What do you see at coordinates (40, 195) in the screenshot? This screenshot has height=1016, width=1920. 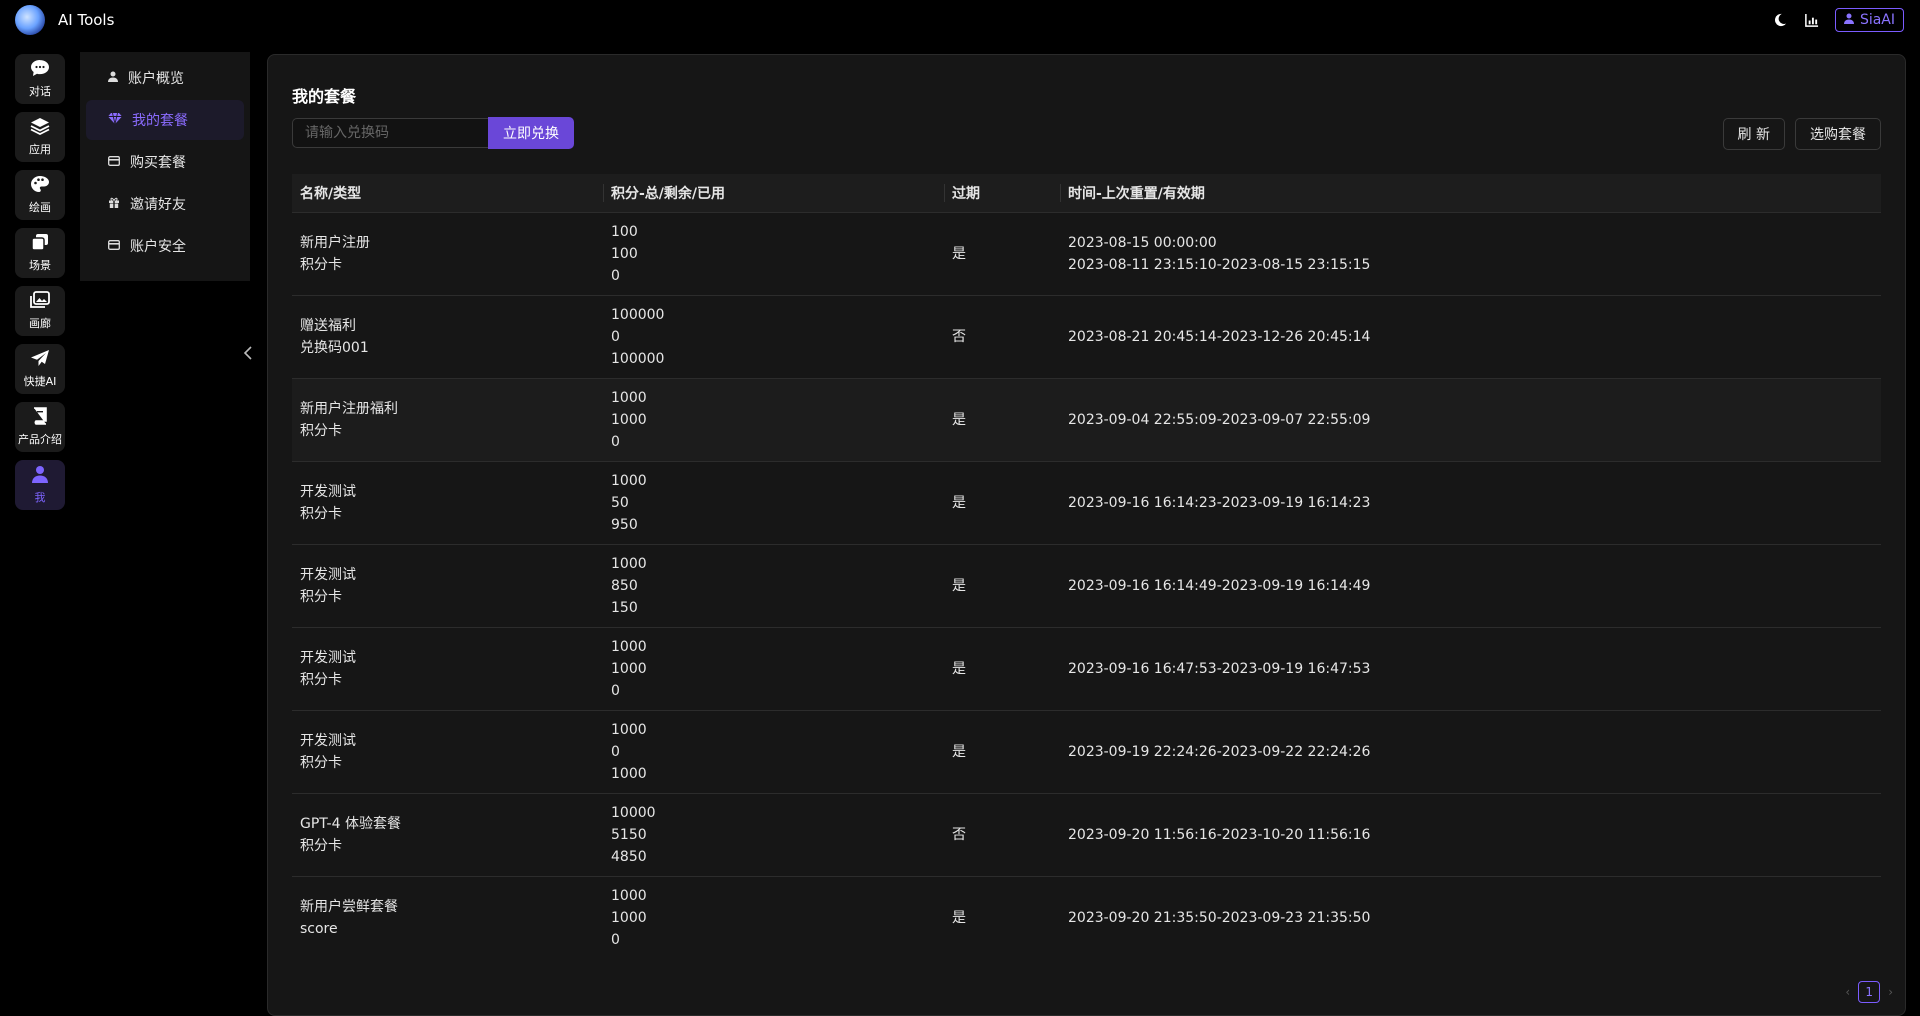 I see `rail-item-draw: 绘画` at bounding box center [40, 195].